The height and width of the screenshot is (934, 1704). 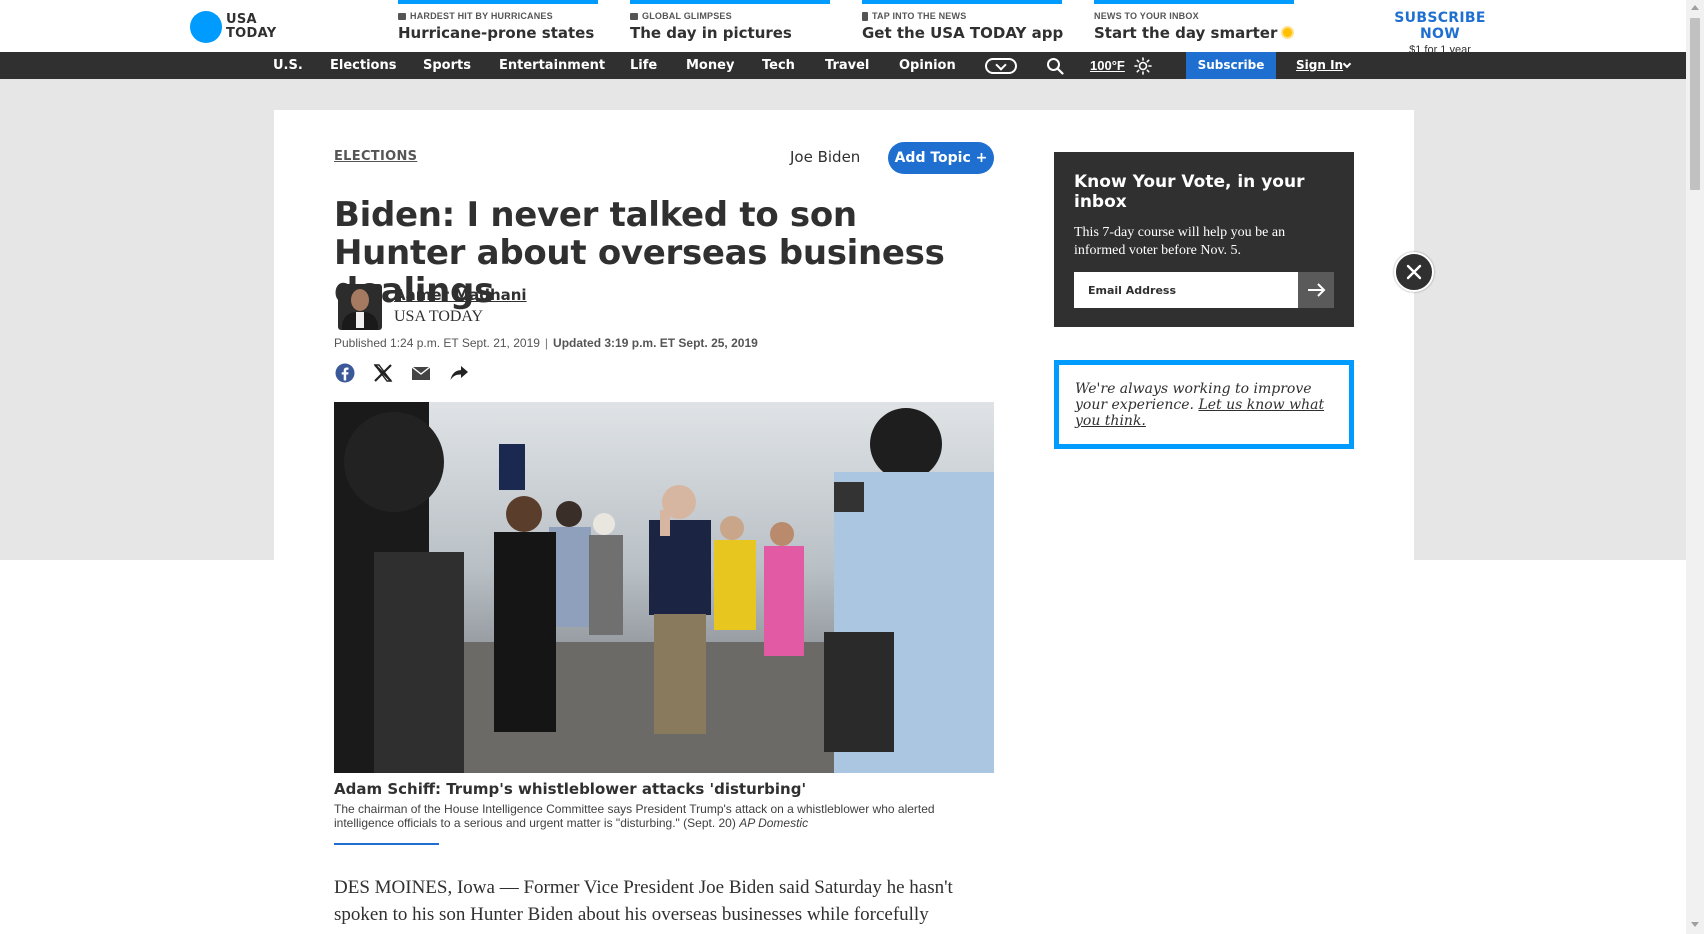 I want to click on subscribe-now-link: SUBSCRIBE NOW $1 for 1 year, so click(x=1440, y=33).